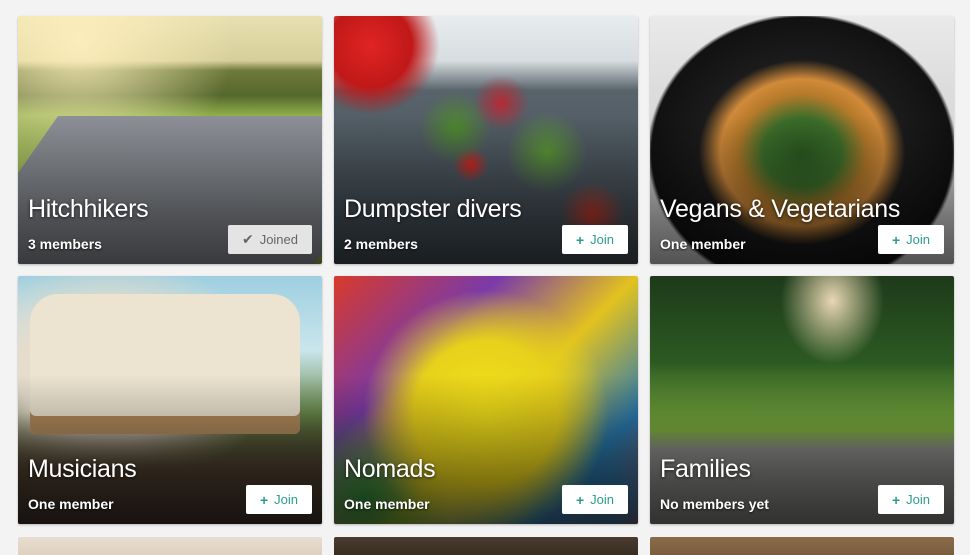 The width and height of the screenshot is (970, 555). What do you see at coordinates (433, 209) in the screenshot?
I see `group-title: Dumpster divers` at bounding box center [433, 209].